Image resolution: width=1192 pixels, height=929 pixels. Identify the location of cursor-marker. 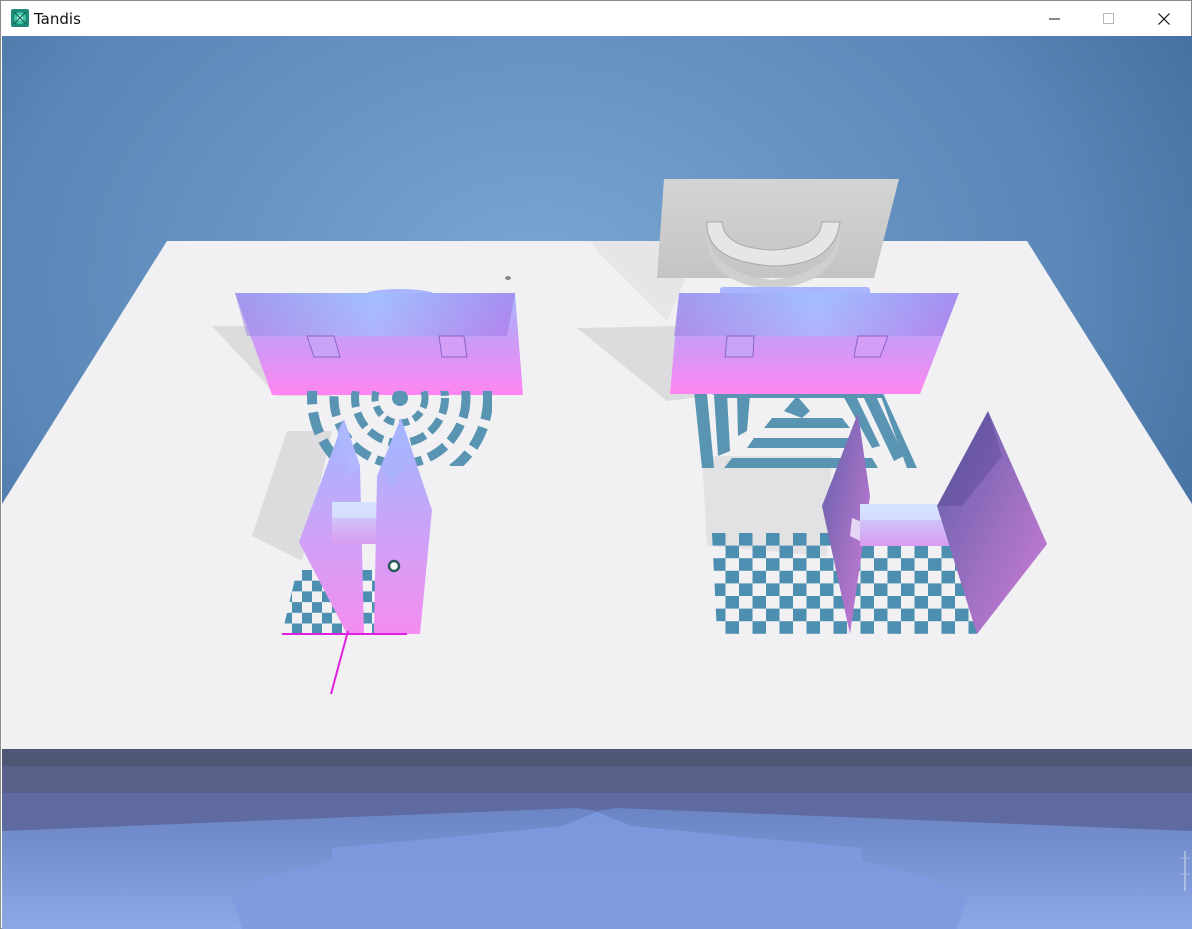
(394, 566).